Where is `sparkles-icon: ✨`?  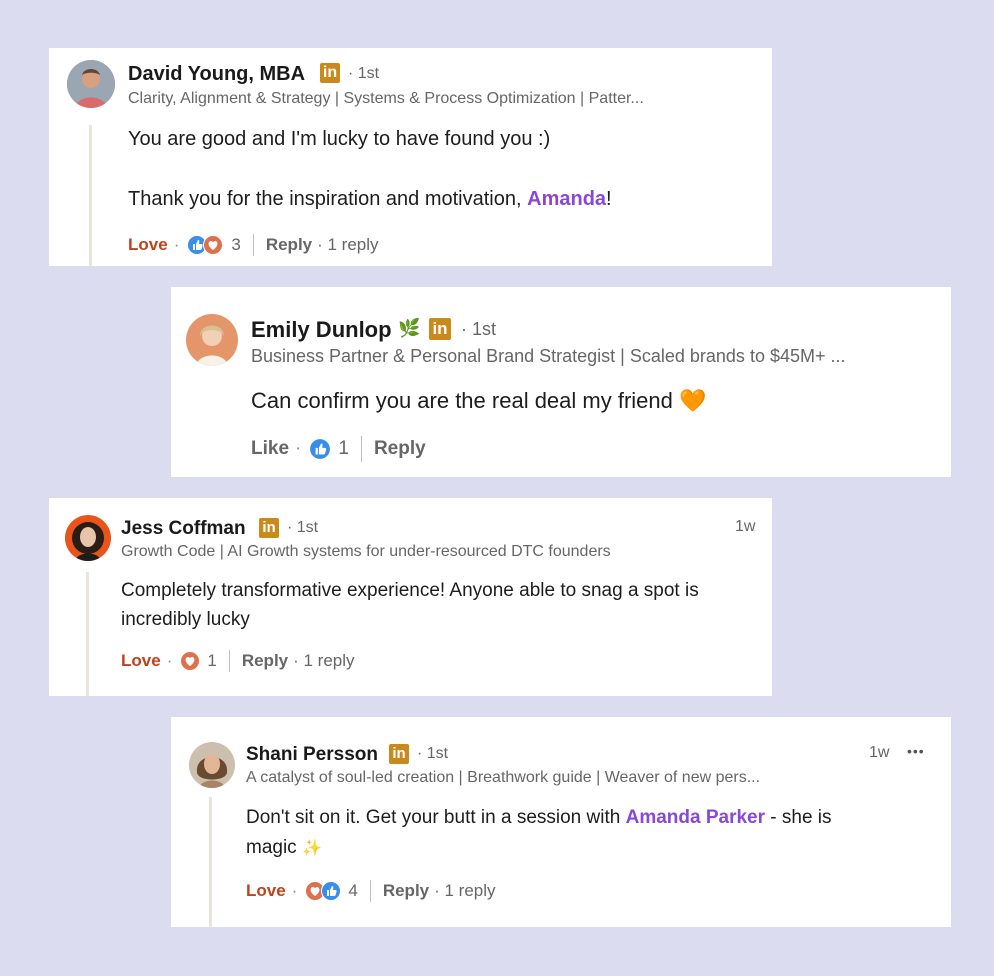
sparkles-icon: ✨ is located at coordinates (311, 848).